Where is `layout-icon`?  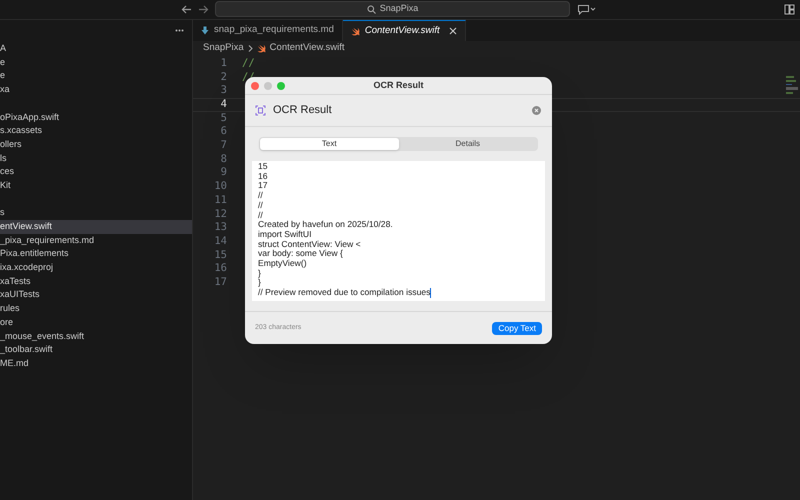 layout-icon is located at coordinates (789, 9).